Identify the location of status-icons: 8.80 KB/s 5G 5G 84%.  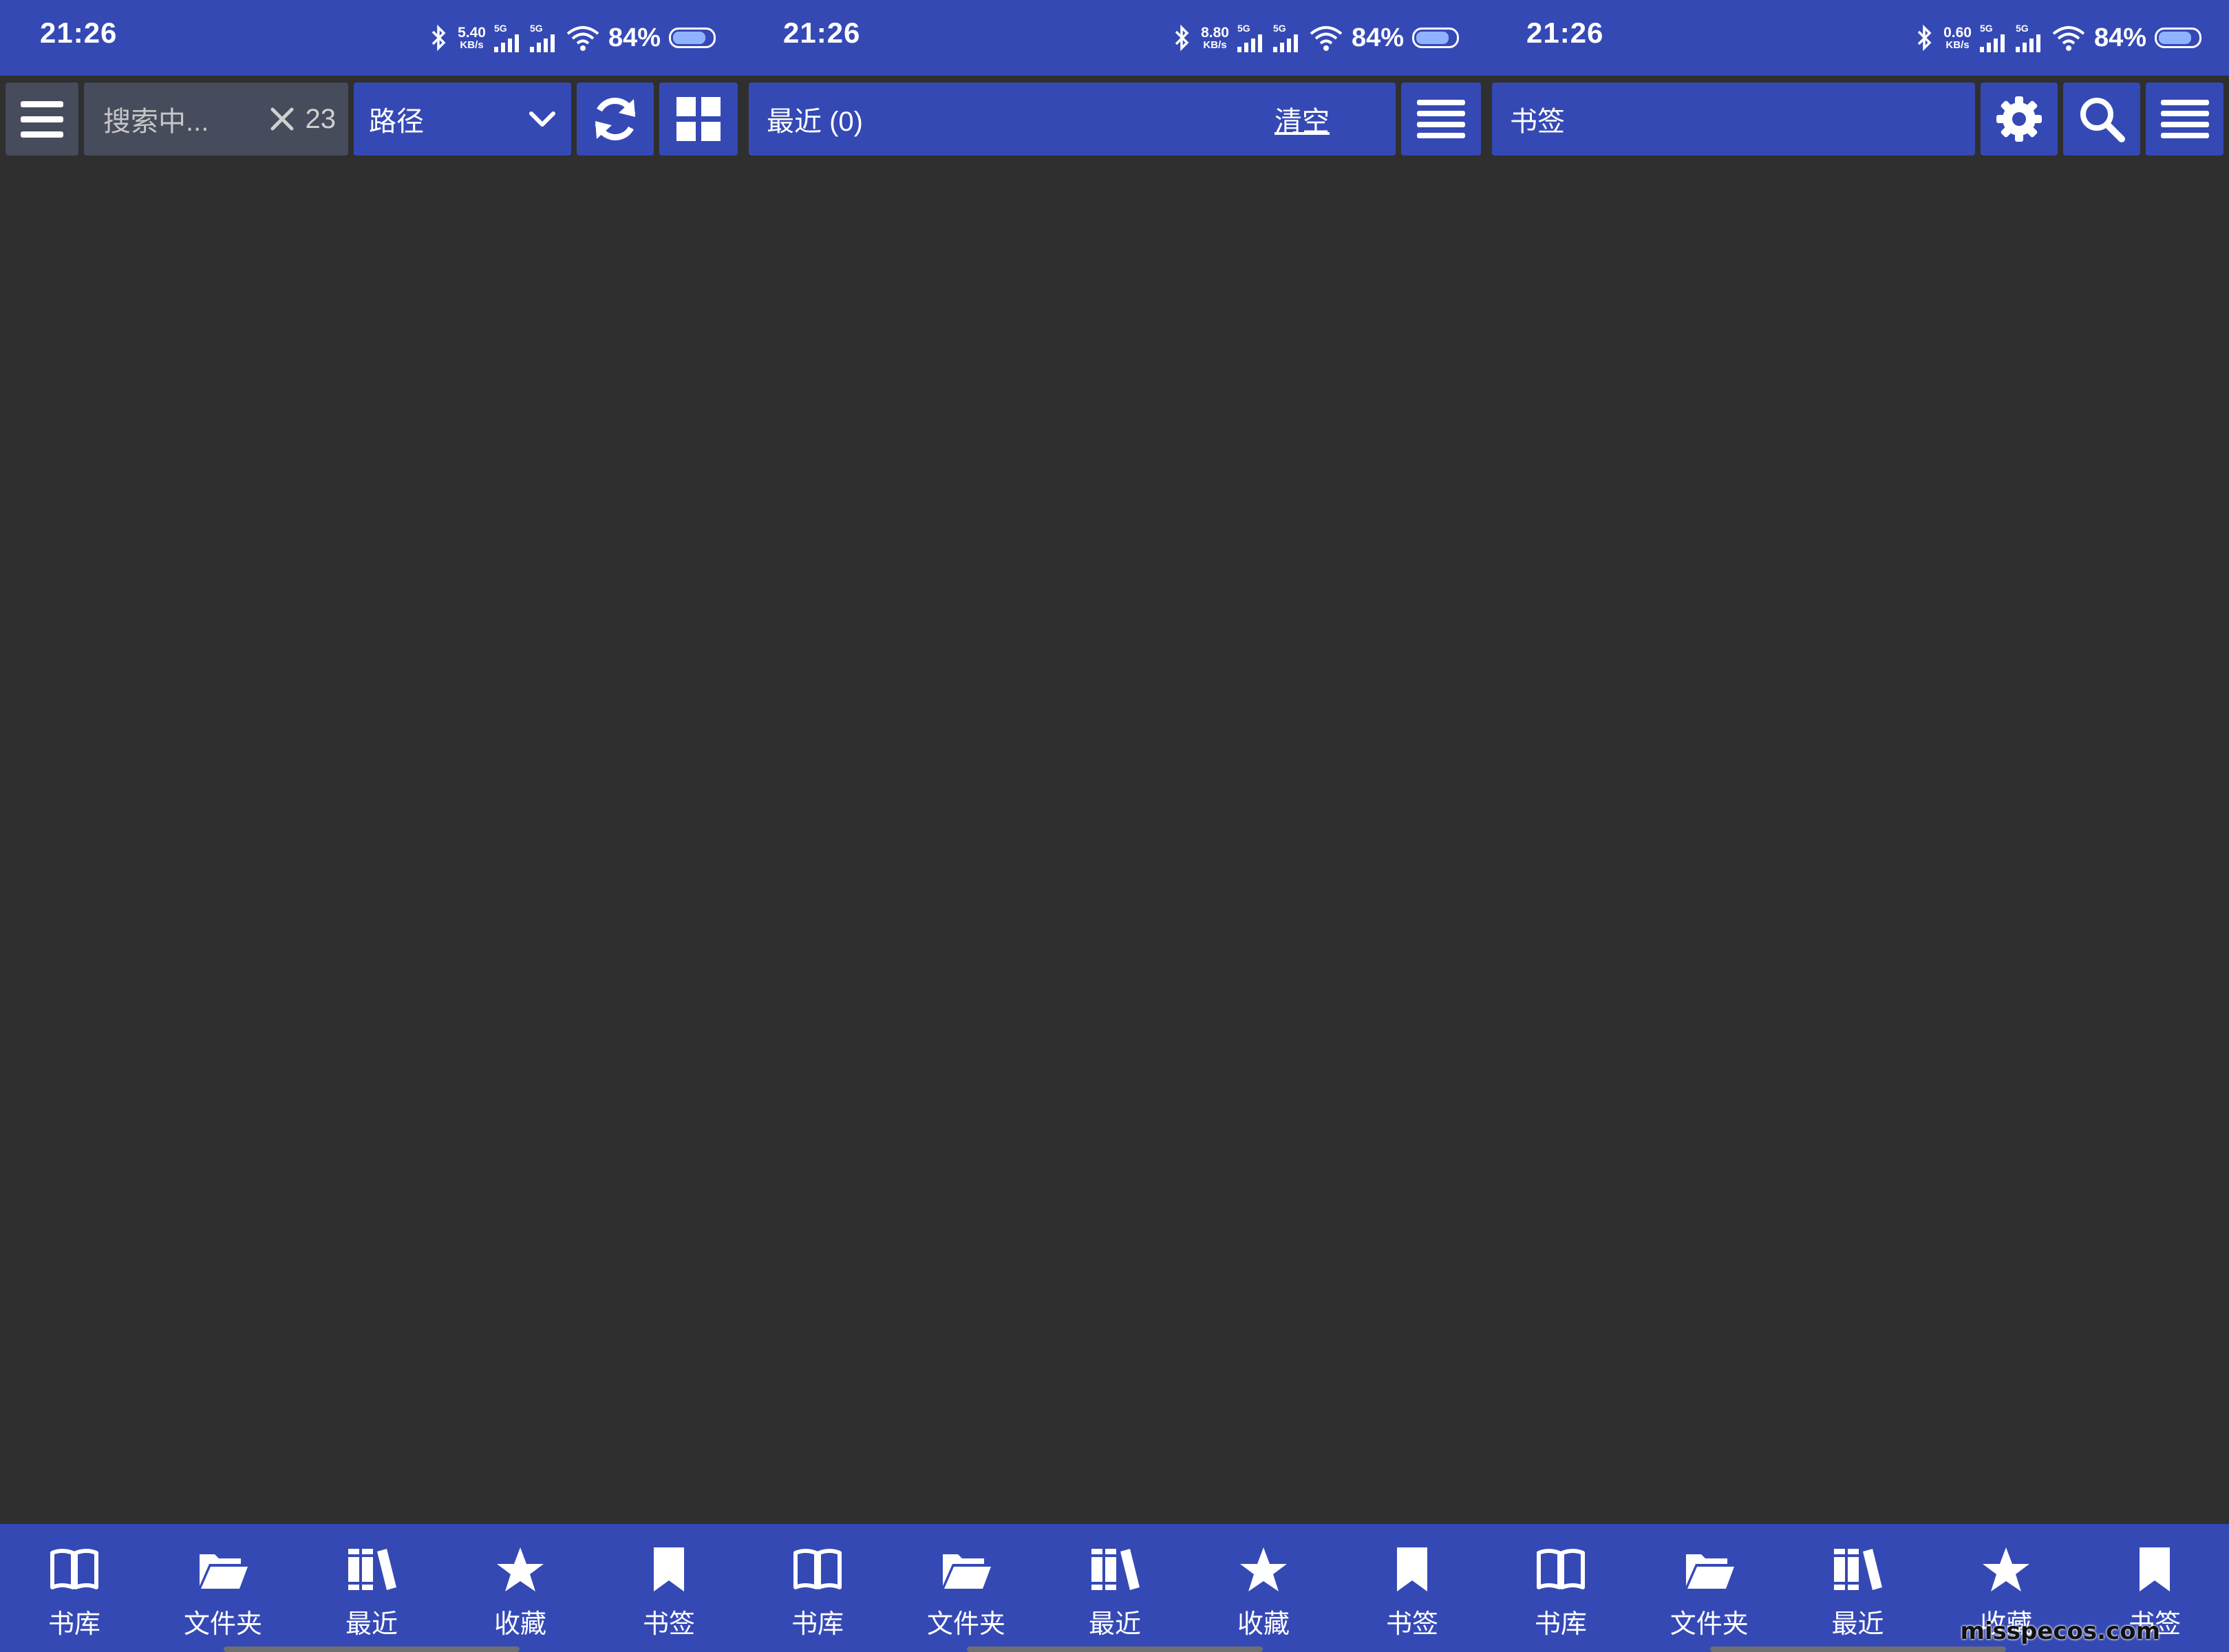
(1315, 38).